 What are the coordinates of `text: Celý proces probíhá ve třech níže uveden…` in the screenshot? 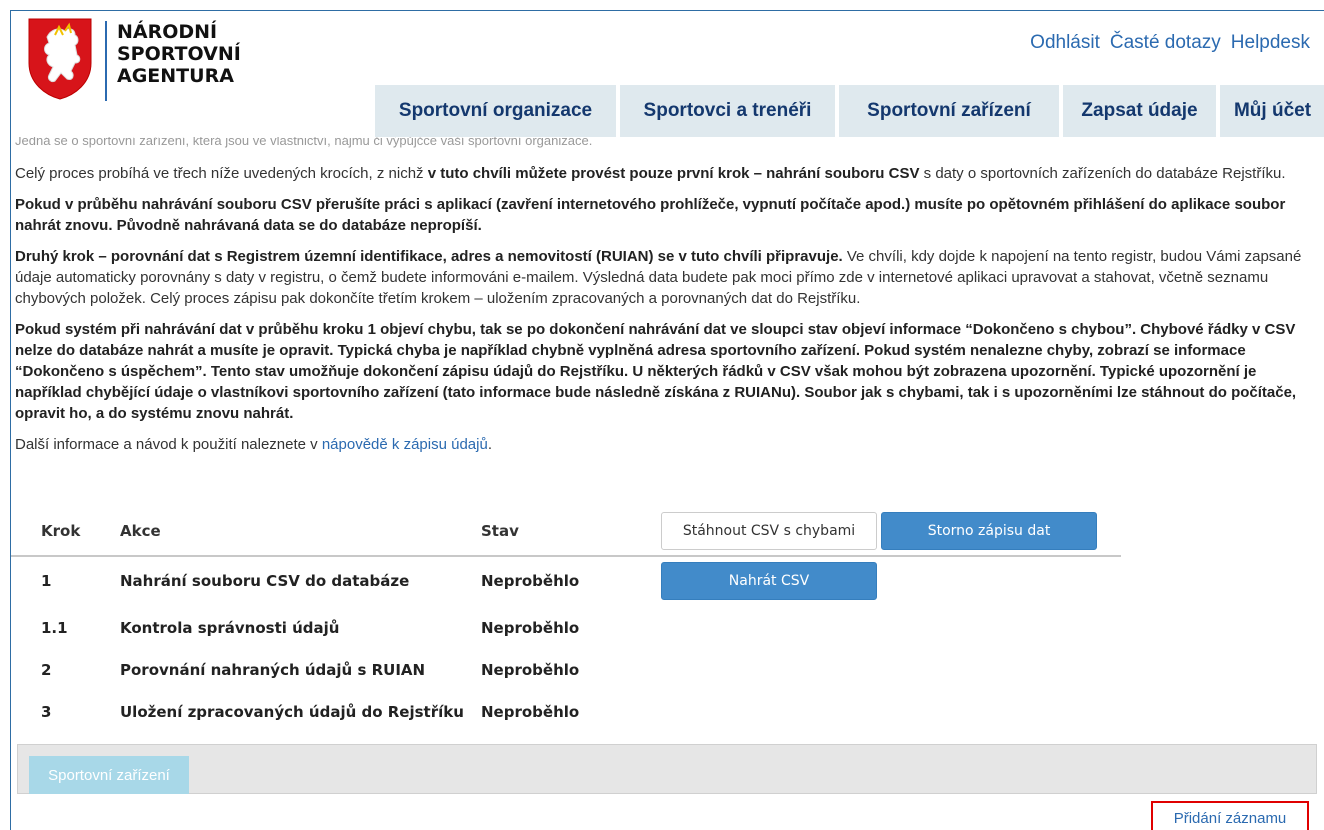 It's located at (221, 173).